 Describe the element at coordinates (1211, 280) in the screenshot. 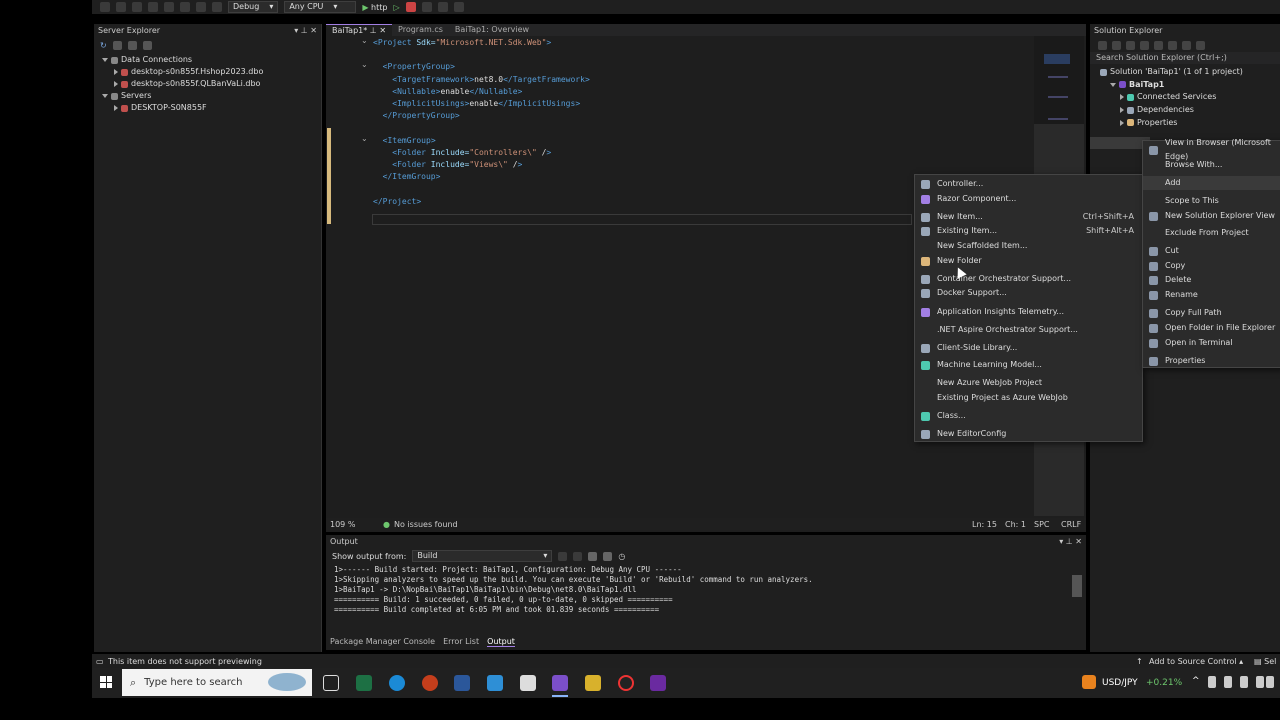

I see `context-menu-item: Delete` at that location.